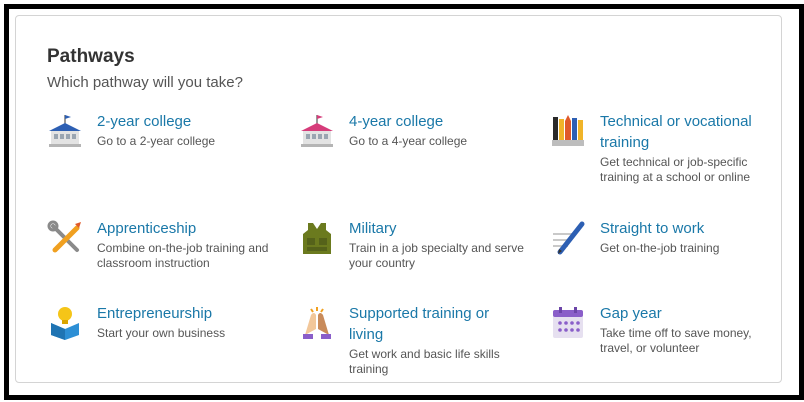 Image resolution: width=804 pixels, height=402 pixels. I want to click on pathways-subheading: Which pathway will you take?, so click(145, 82).